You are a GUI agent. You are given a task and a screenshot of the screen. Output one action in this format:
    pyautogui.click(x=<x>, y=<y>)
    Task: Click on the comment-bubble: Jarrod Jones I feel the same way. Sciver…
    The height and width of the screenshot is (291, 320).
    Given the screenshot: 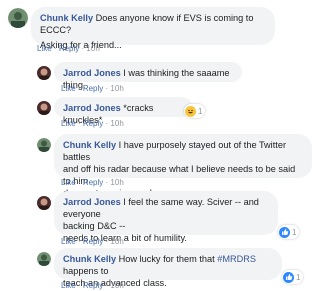 What is the action you would take?
    pyautogui.click(x=166, y=217)
    